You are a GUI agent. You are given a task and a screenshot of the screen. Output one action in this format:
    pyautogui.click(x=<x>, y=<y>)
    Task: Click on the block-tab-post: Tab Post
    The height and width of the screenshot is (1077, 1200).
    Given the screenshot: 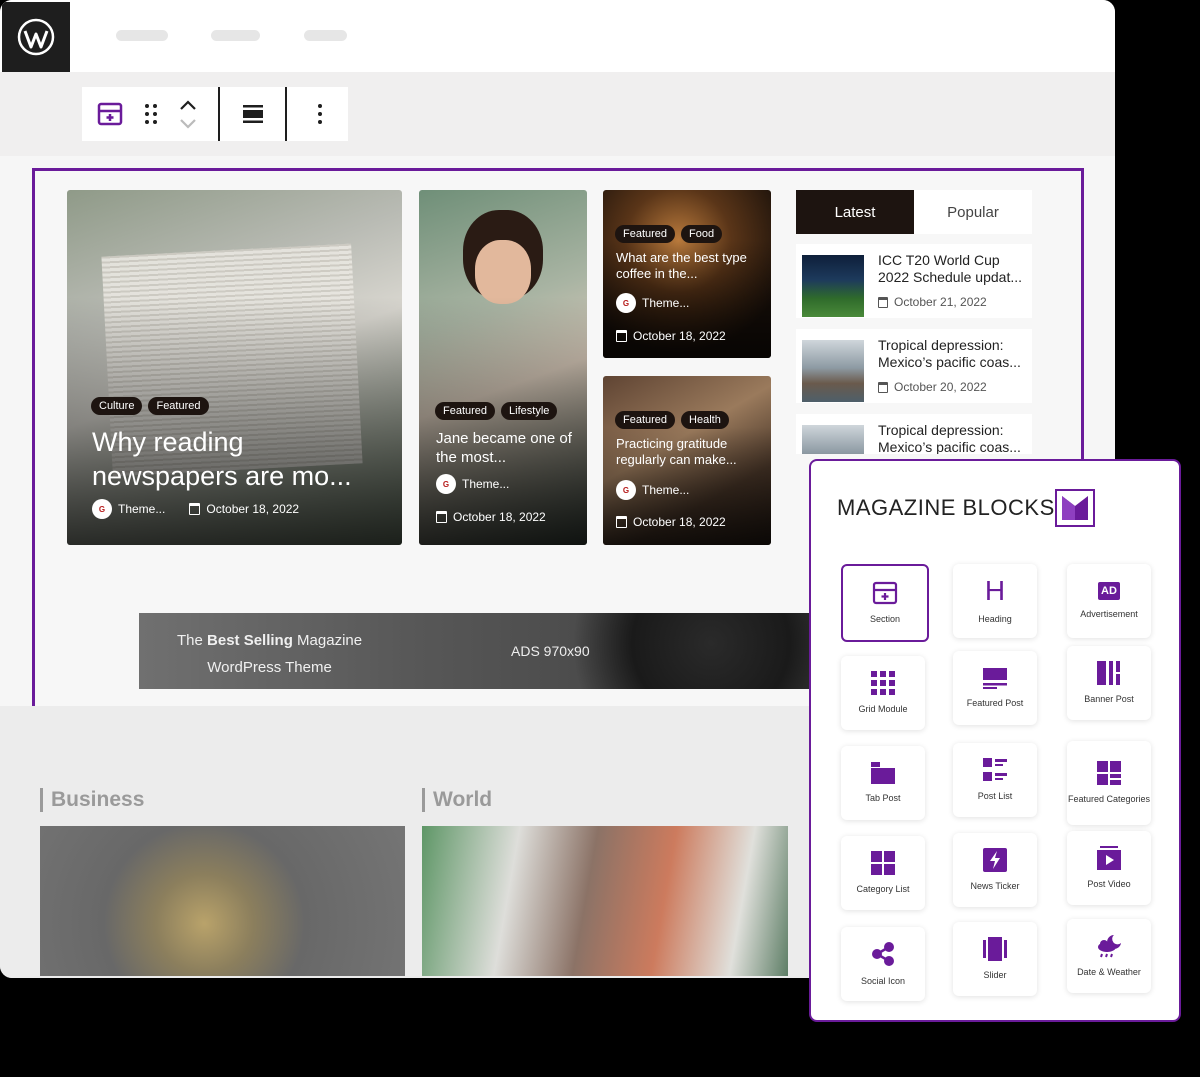 What is the action you would take?
    pyautogui.click(x=883, y=783)
    